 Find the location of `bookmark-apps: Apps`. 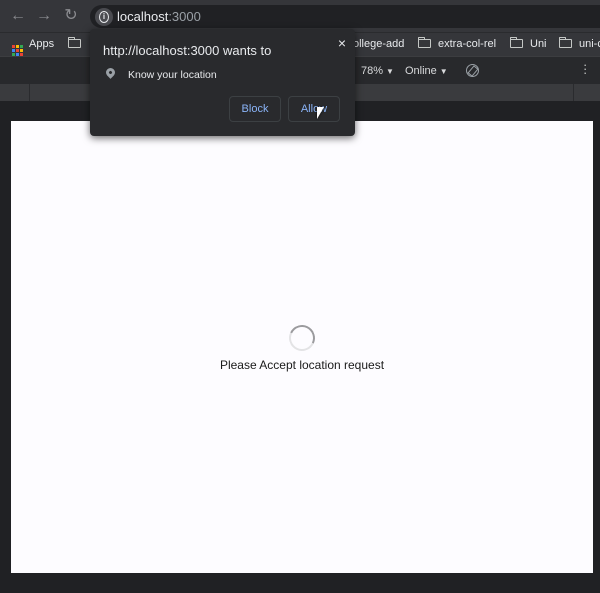

bookmark-apps: Apps is located at coordinates (33, 47).